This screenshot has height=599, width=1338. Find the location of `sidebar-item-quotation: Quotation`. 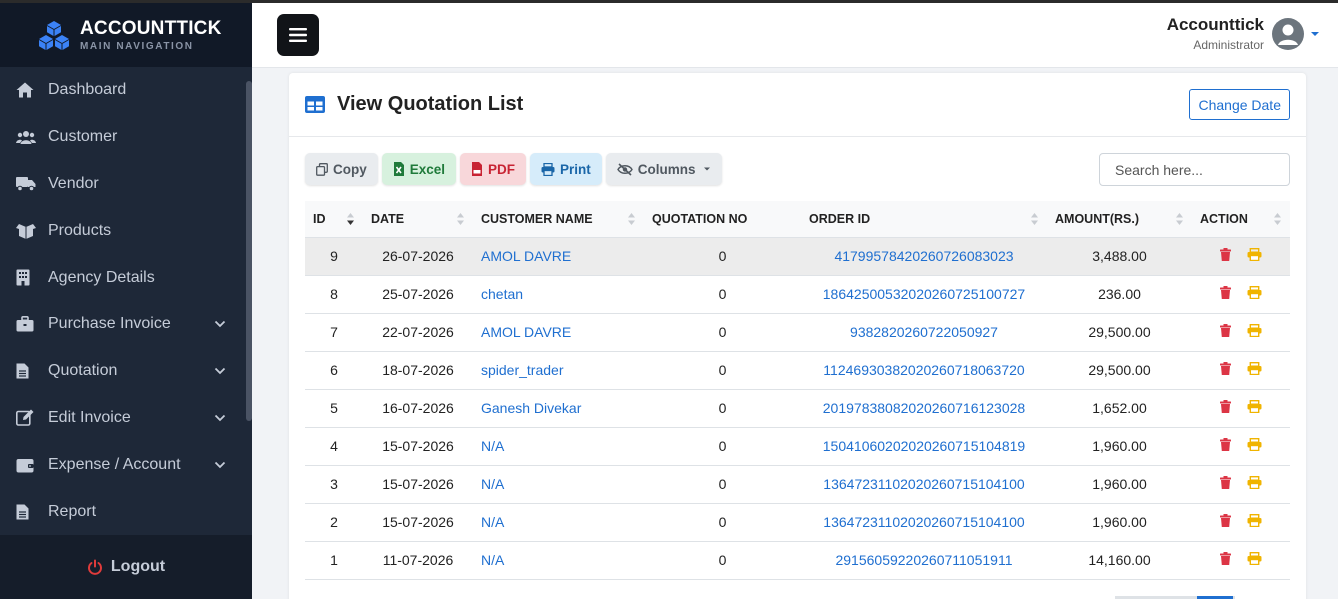

sidebar-item-quotation: Quotation is located at coordinates (126, 371).